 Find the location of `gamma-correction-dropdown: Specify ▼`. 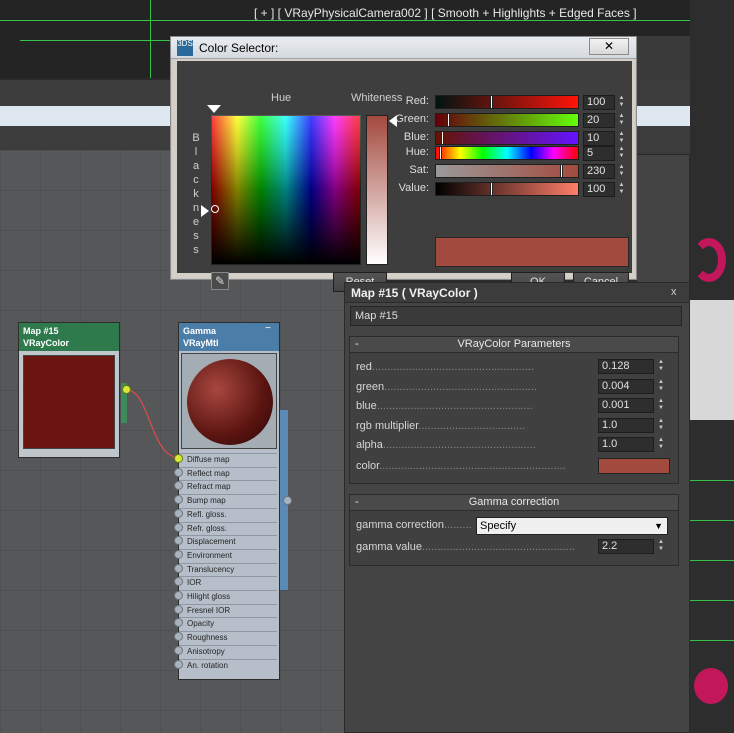

gamma-correction-dropdown: Specify ▼ is located at coordinates (572, 526).